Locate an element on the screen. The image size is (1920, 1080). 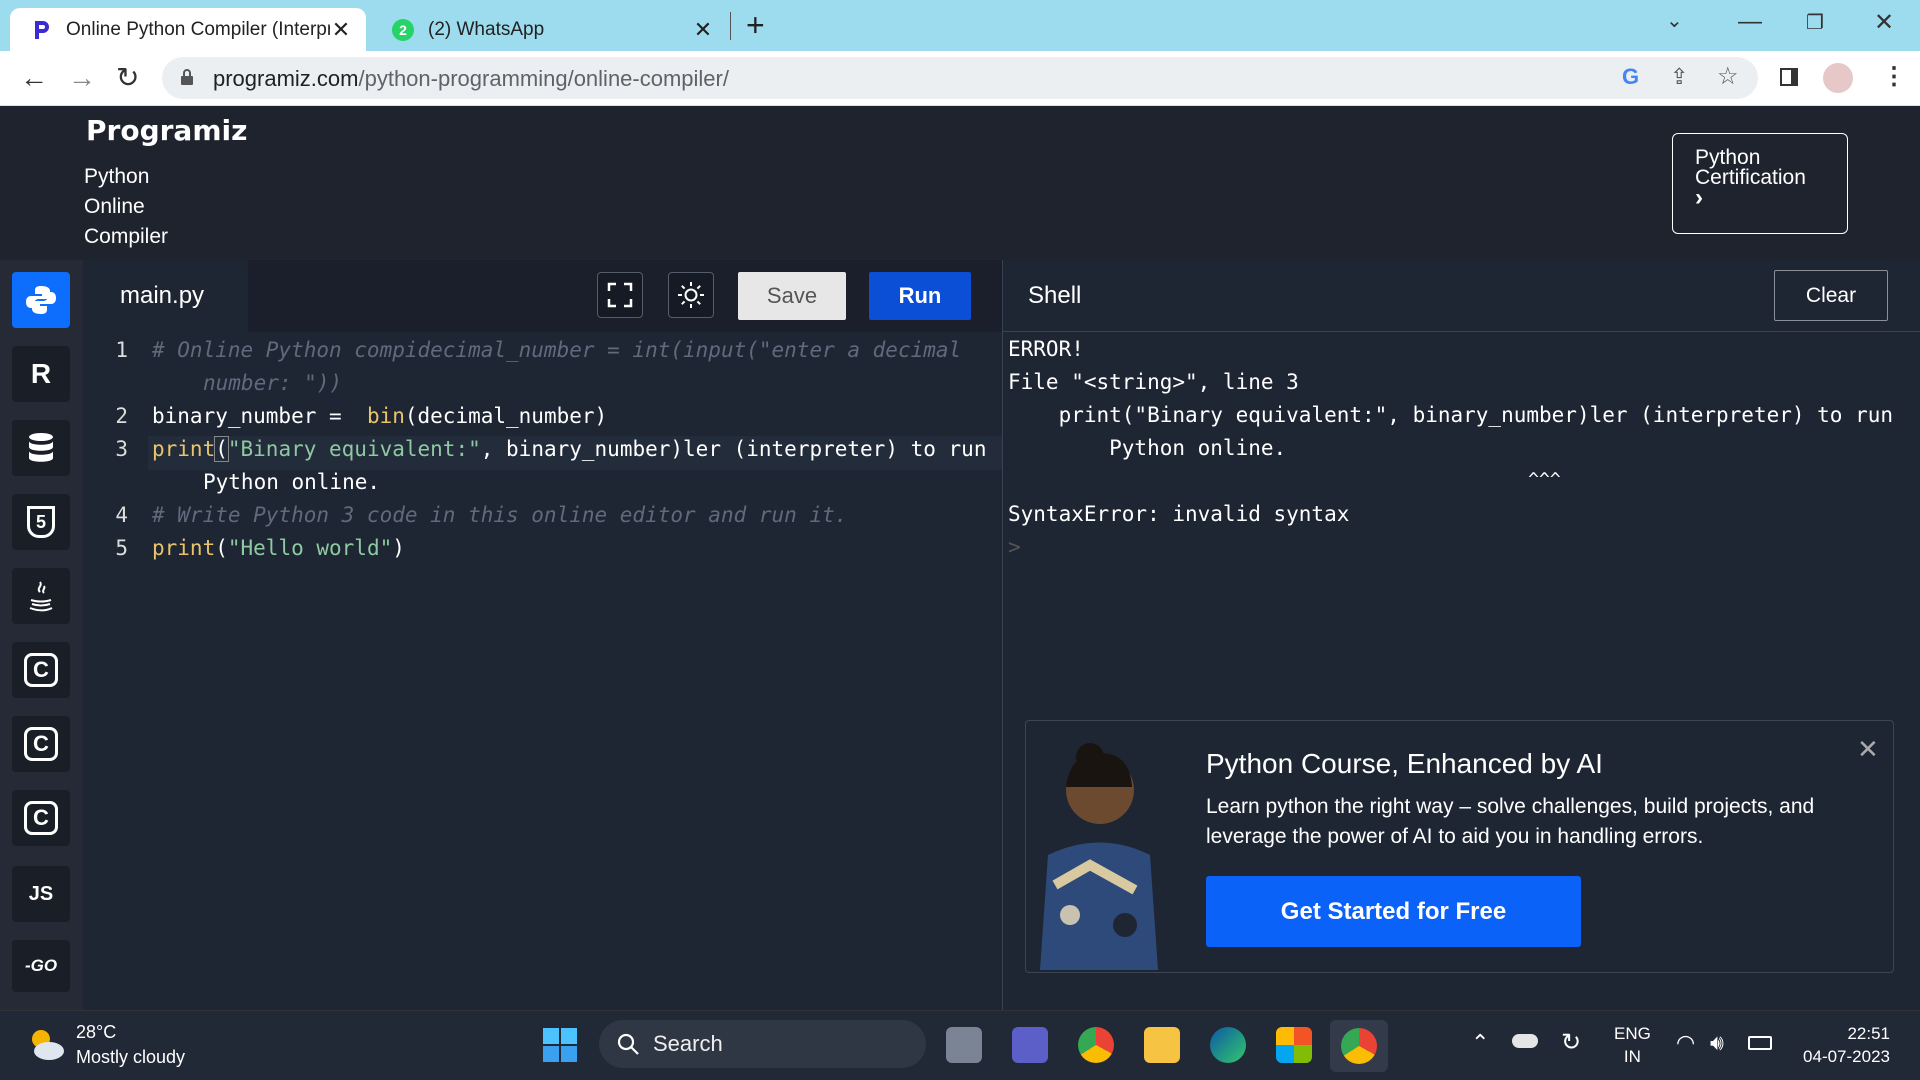
wifi-icon: ◠ is located at coordinates (1685, 1043).